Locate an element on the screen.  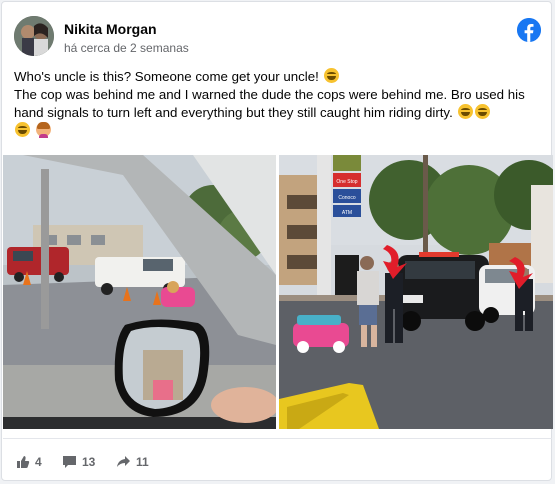
likes-count: 4 is located at coordinates (38, 462).